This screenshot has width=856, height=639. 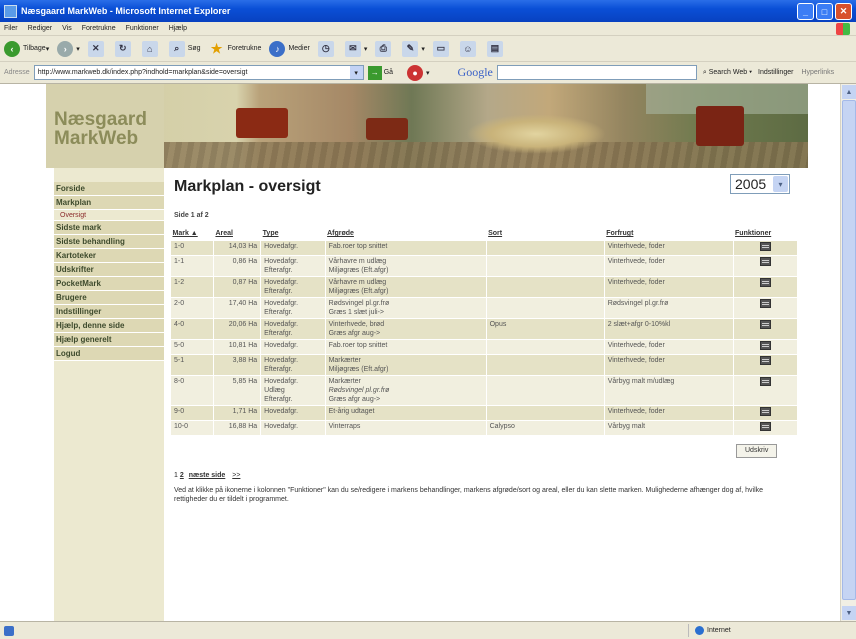 What do you see at coordinates (413, 48) in the screenshot?
I see `edit-button: ✎ ▾` at bounding box center [413, 48].